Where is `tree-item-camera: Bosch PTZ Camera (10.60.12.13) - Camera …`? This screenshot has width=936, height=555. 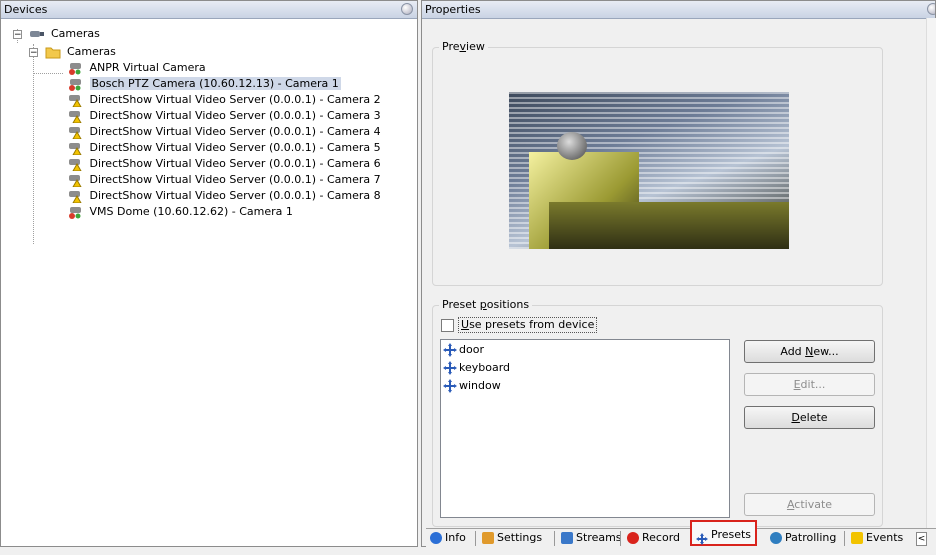
tree-item-camera: Bosch PTZ Camera (10.60.12.13) - Camera … is located at coordinates (204, 84).